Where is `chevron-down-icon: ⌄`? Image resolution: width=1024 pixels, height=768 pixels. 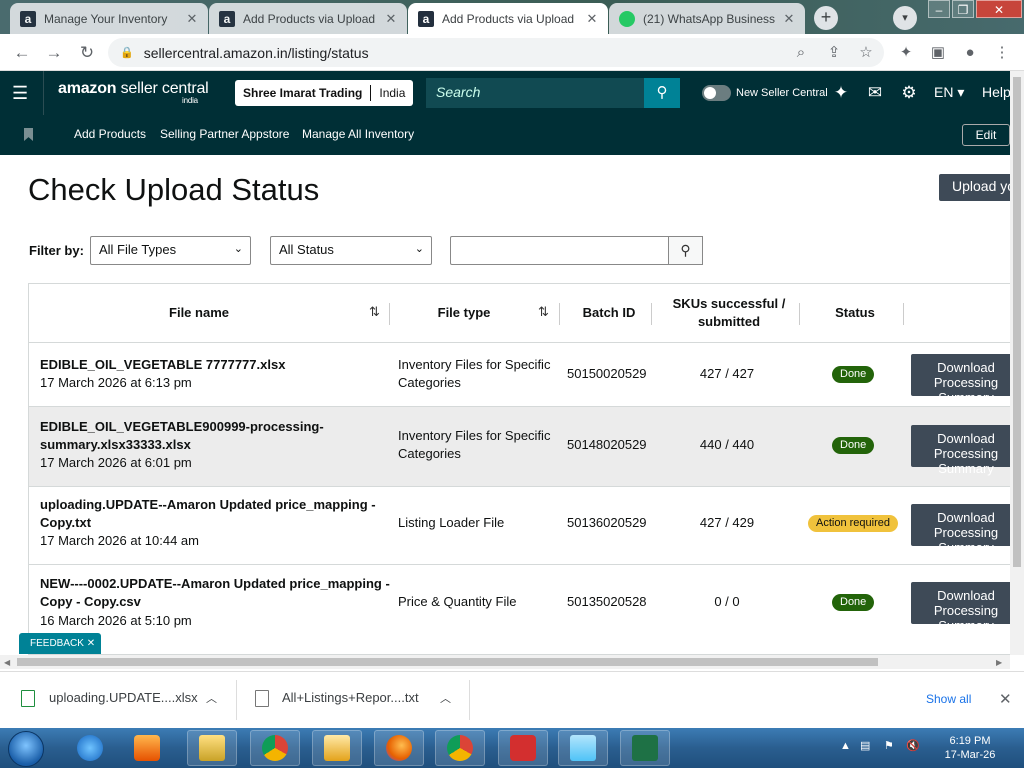
chevron-down-icon: ⌄ is located at coordinates (419, 249).